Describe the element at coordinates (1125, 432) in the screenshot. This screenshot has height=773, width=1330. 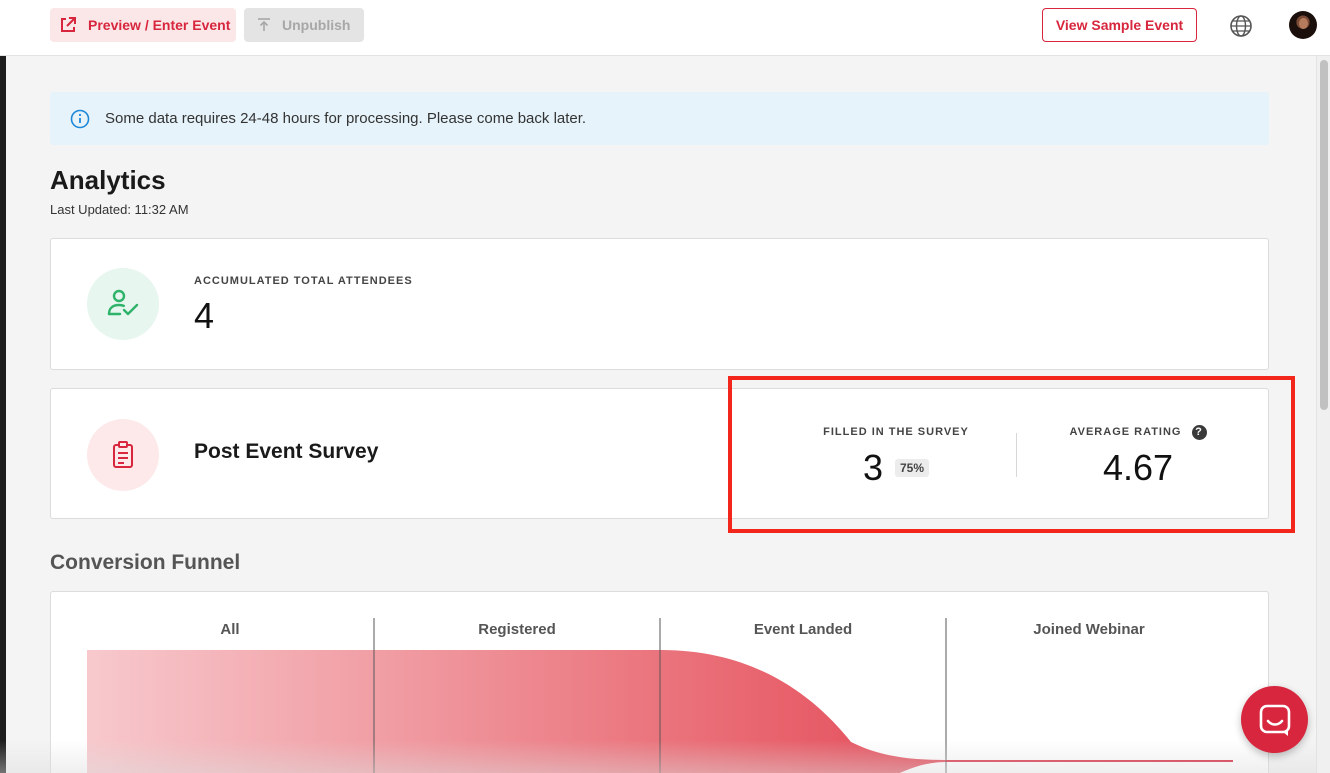
I see `average-rating-label-text: AVERAGE RATING` at that location.